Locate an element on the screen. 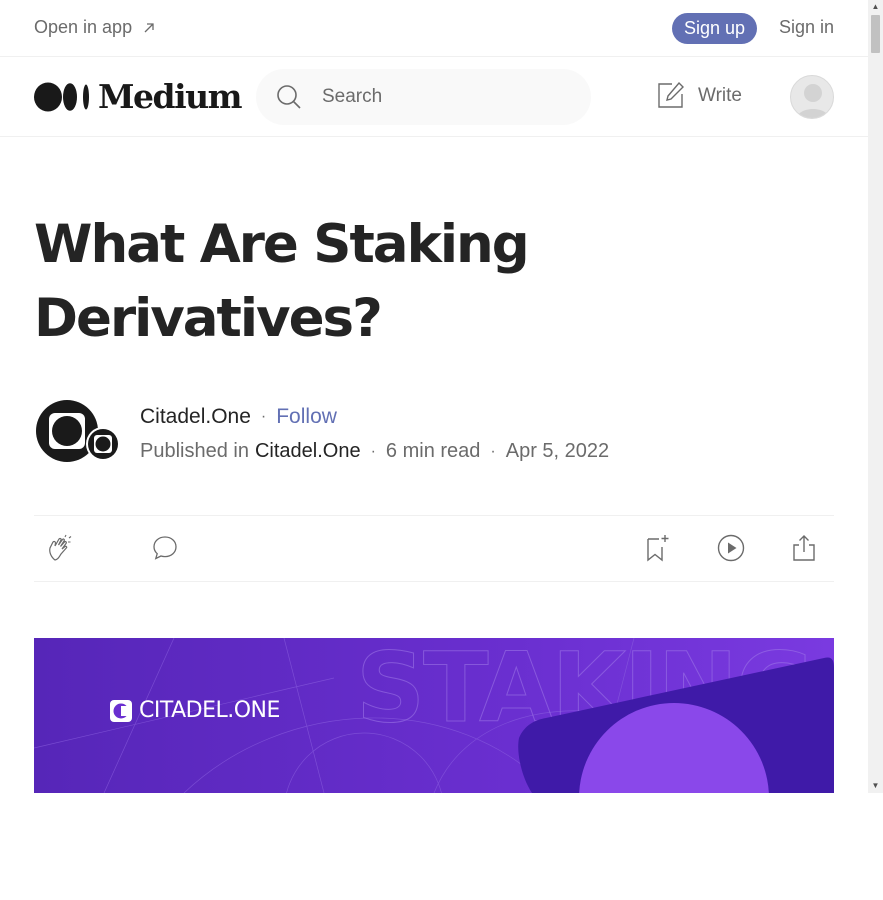 Image resolution: width=883 pixels, height=900 pixels. scroll-up-arrow-icon: ▲ is located at coordinates (875, 6).